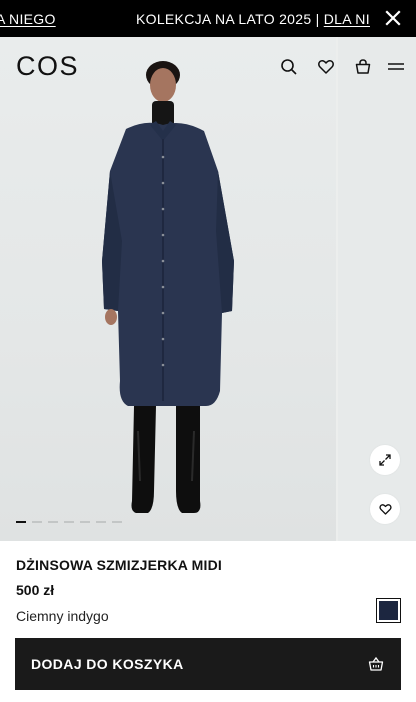 This screenshot has height=702, width=416. I want to click on promo-segment: J DLA NIEGO, so click(28, 19).